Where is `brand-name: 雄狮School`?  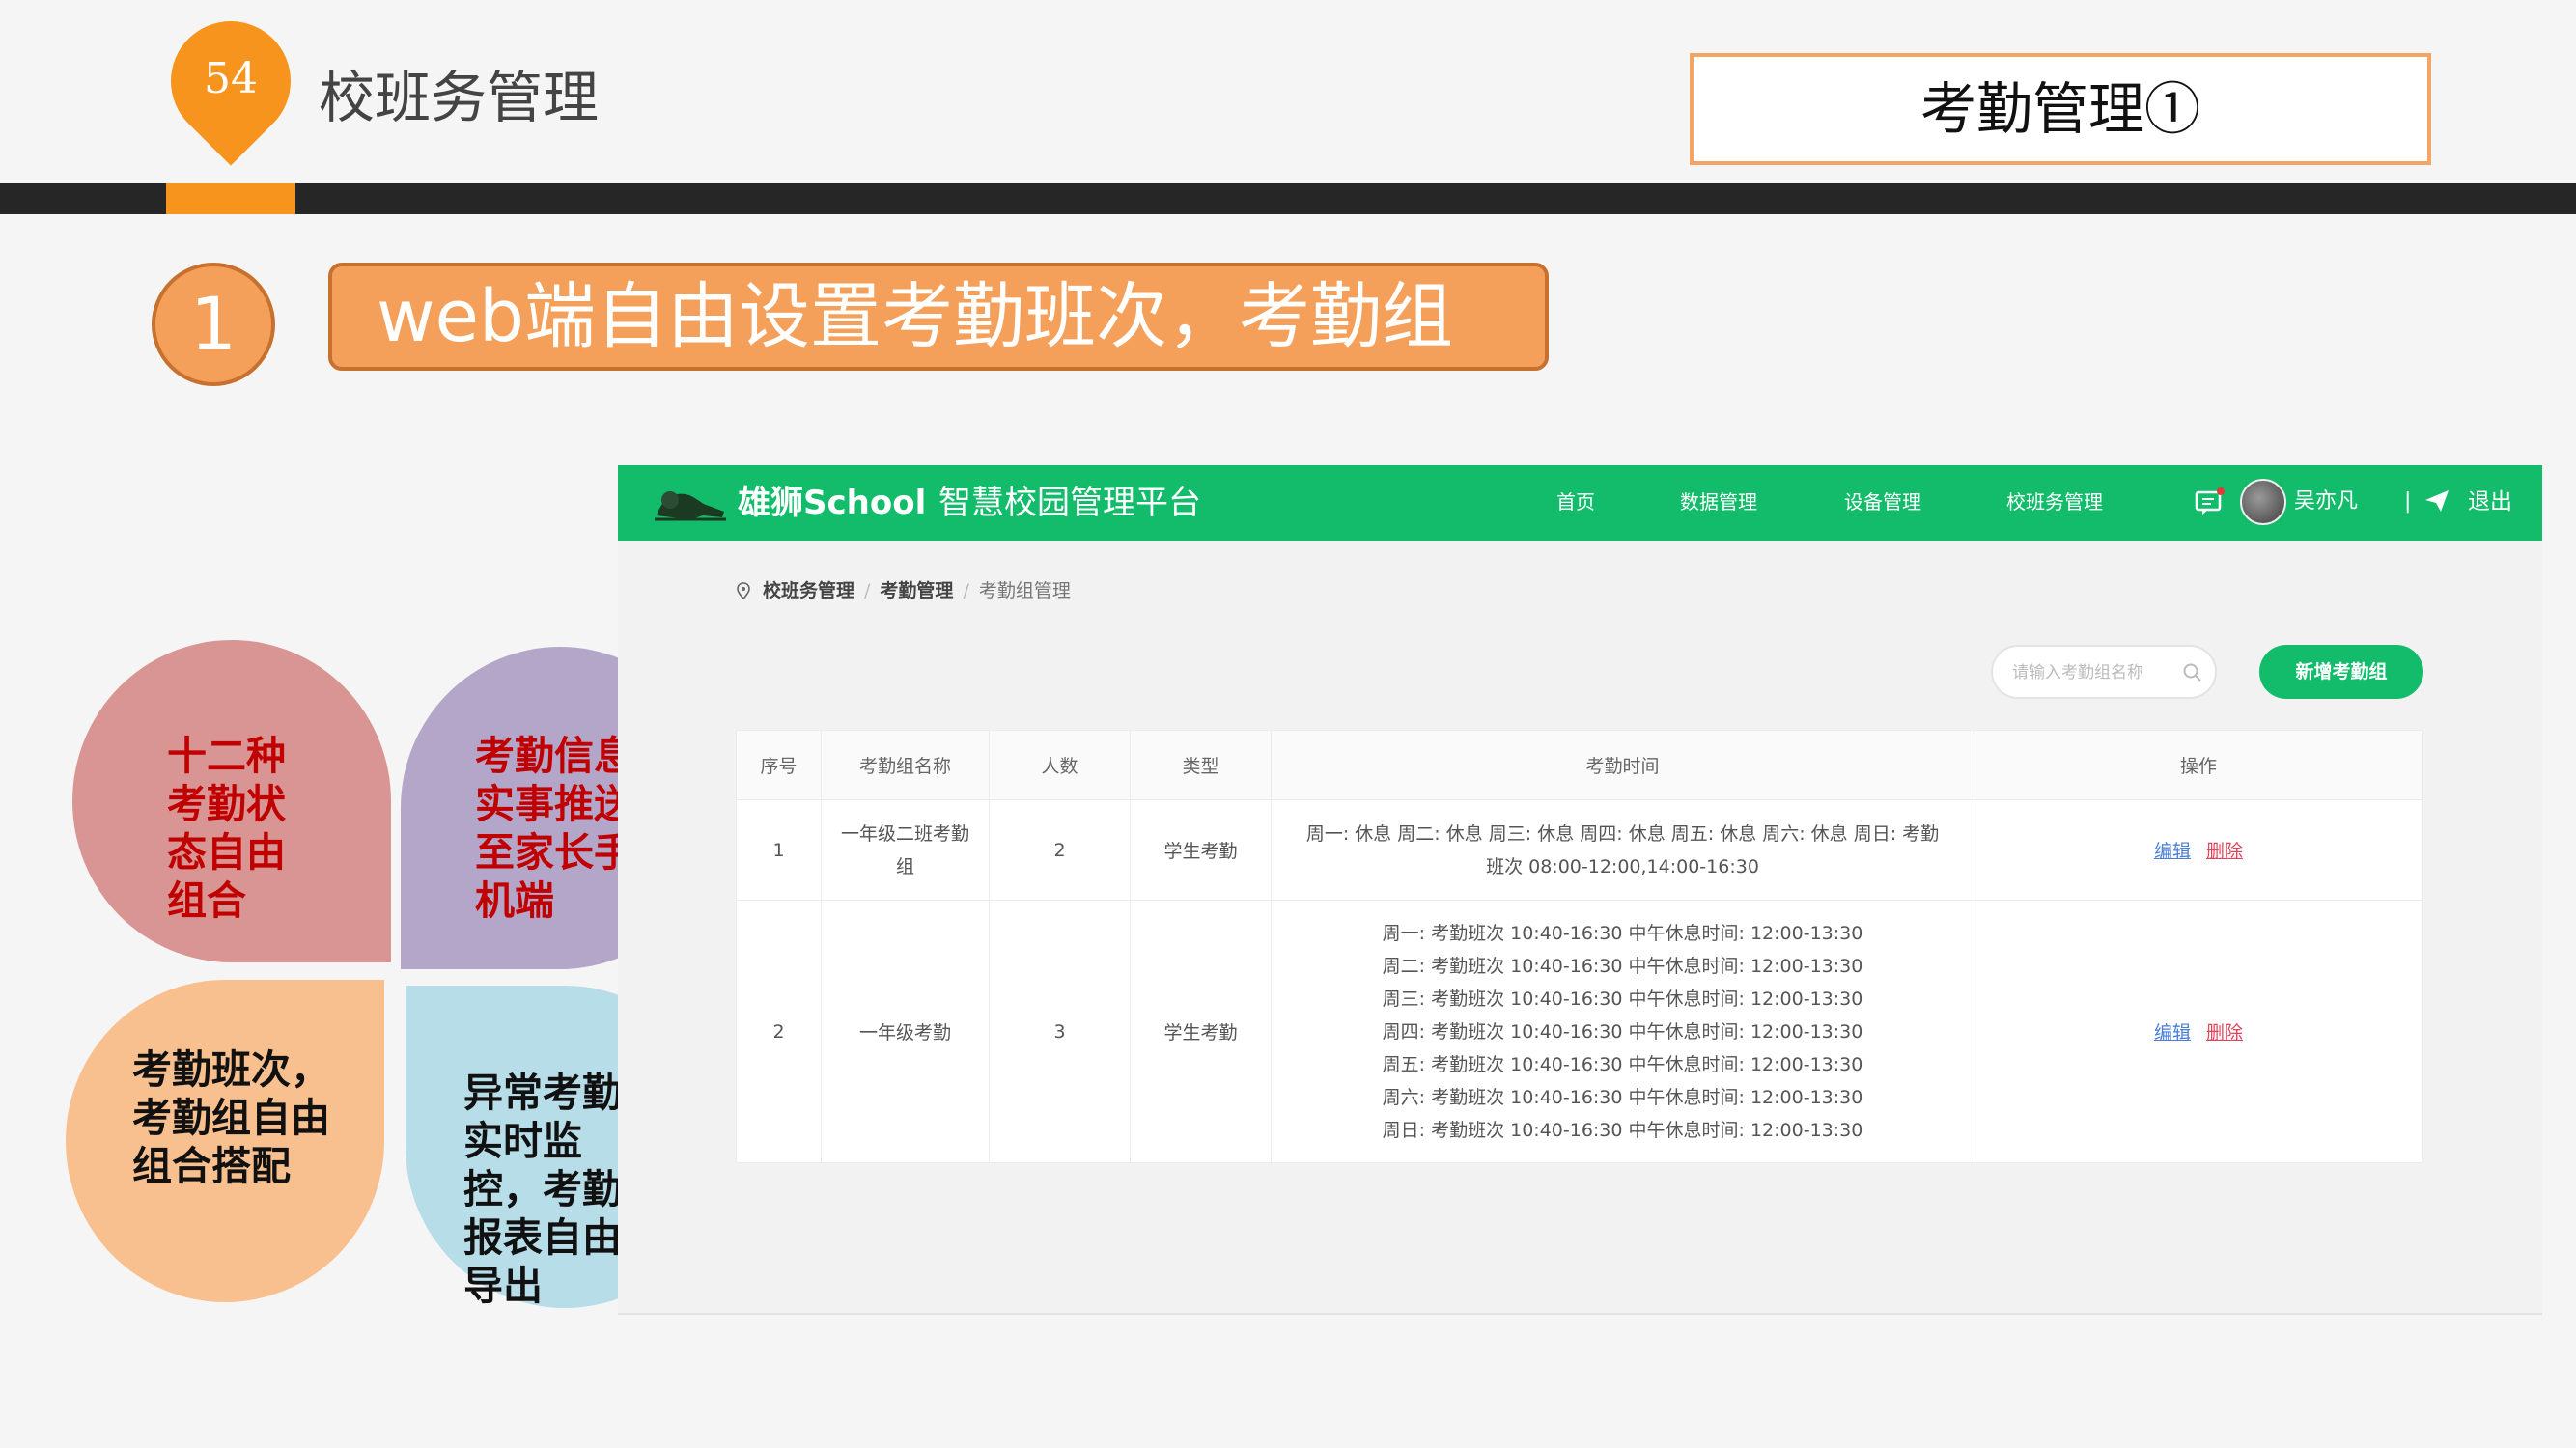
brand-name: 雄狮School is located at coordinates (833, 503).